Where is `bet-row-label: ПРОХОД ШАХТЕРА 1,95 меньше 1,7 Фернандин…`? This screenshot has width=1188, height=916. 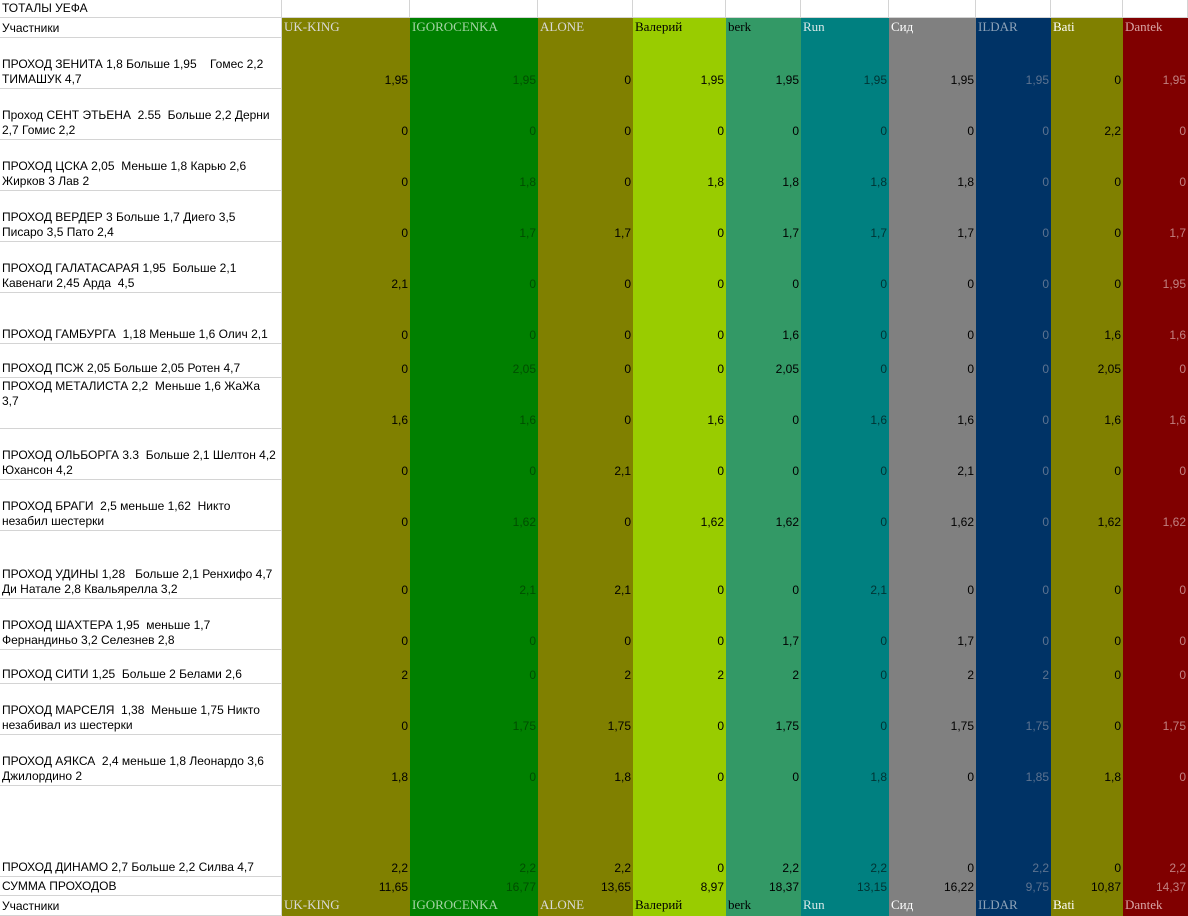
bet-row-label: ПРОХОД ШАХТЕРА 1,95 меньше 1,7 Фернандин… is located at coordinates (141, 624).